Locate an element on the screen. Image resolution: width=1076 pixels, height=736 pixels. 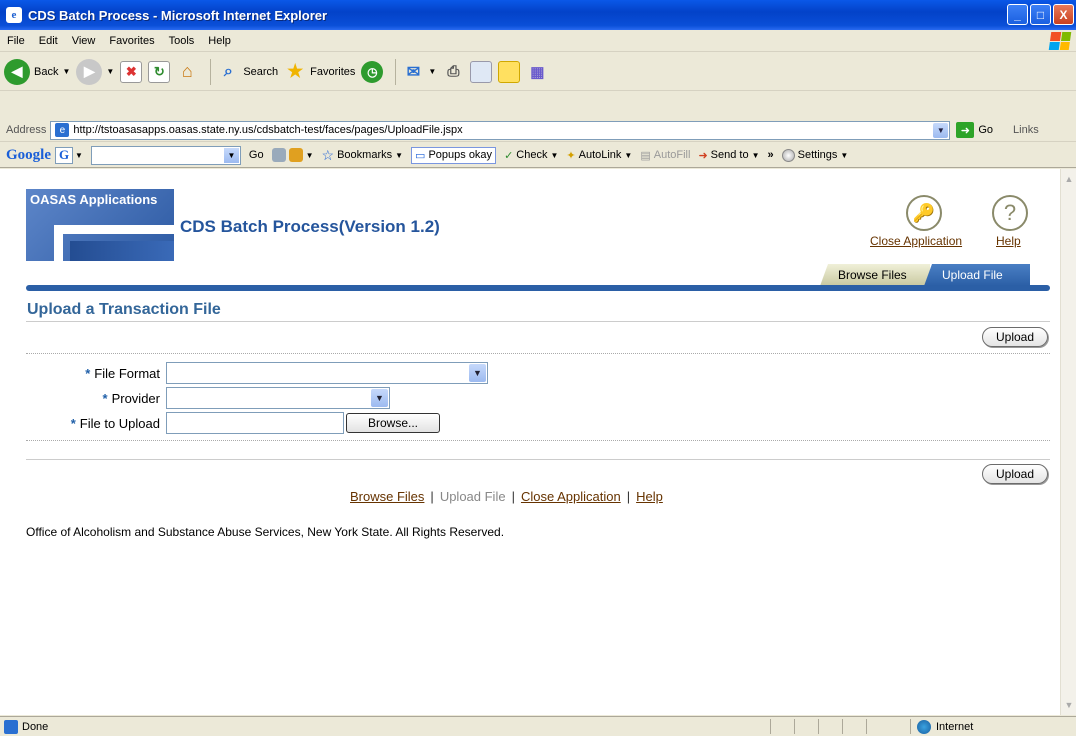
stop-button: ✖ is located at coordinates (131, 71).